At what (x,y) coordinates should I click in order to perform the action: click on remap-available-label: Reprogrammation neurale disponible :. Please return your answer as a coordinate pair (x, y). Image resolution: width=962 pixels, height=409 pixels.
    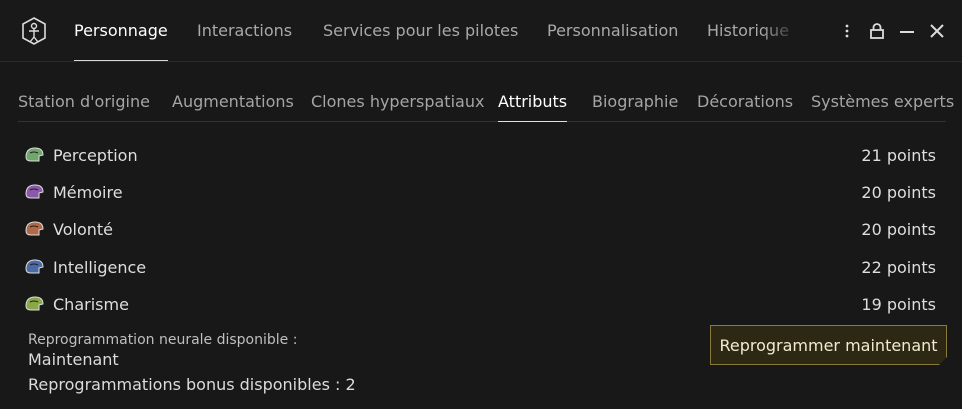
    Looking at the image, I should click on (163, 340).